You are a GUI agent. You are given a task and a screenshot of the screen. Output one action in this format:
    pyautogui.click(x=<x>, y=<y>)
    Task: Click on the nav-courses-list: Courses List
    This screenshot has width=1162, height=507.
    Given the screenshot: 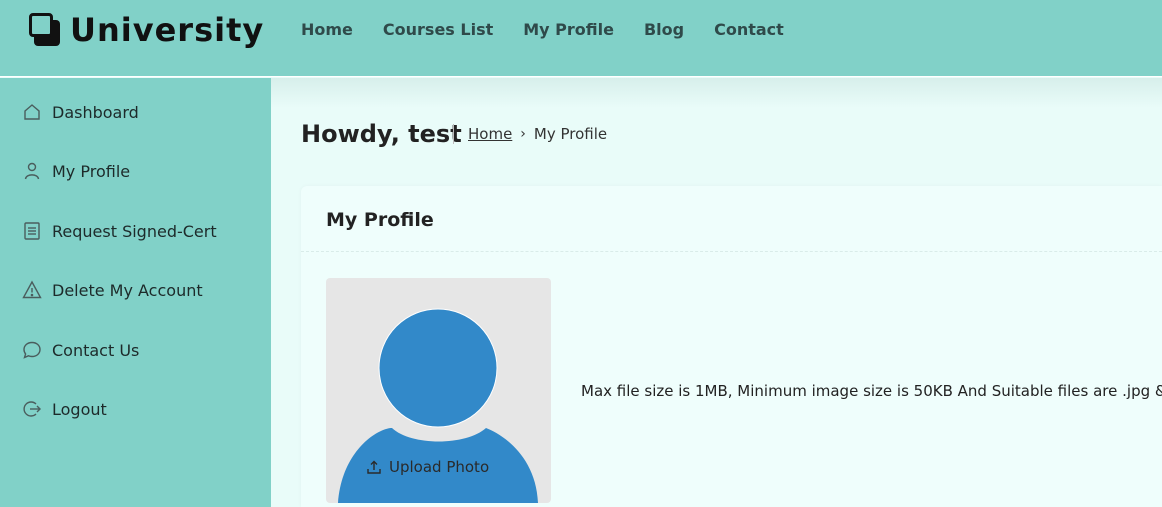 What is the action you would take?
    pyautogui.click(x=438, y=29)
    